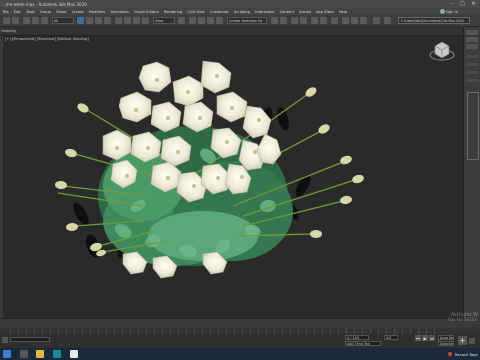 The image size is (480, 360). Describe the element at coordinates (432, 338) in the screenshot. I see `go-to-end-icon: ⏭` at that location.